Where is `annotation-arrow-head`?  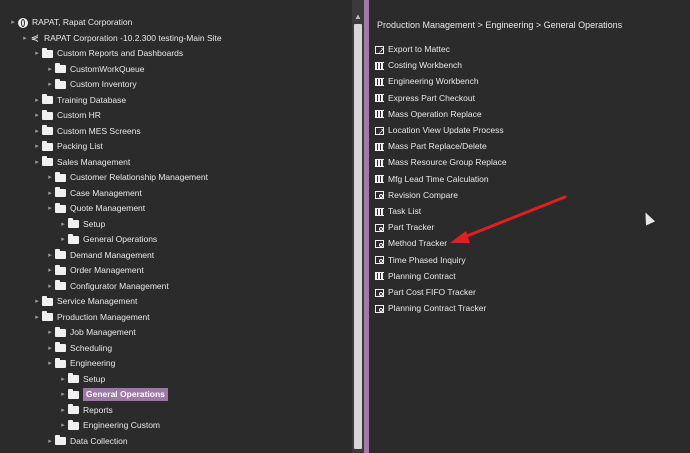
annotation-arrow-head is located at coordinates (460, 237).